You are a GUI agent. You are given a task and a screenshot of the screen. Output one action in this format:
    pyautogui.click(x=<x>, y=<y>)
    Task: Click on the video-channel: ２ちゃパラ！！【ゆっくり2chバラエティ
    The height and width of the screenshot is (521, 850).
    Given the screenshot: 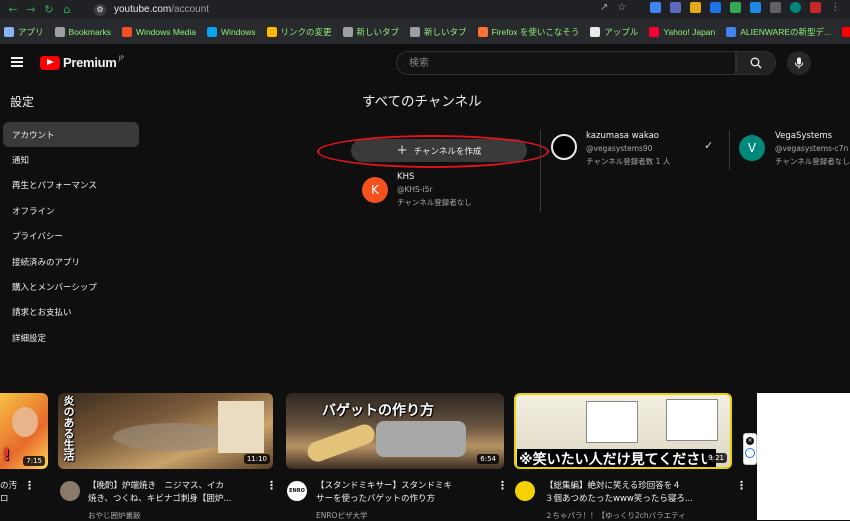 What is the action you would take?
    pyautogui.click(x=615, y=515)
    